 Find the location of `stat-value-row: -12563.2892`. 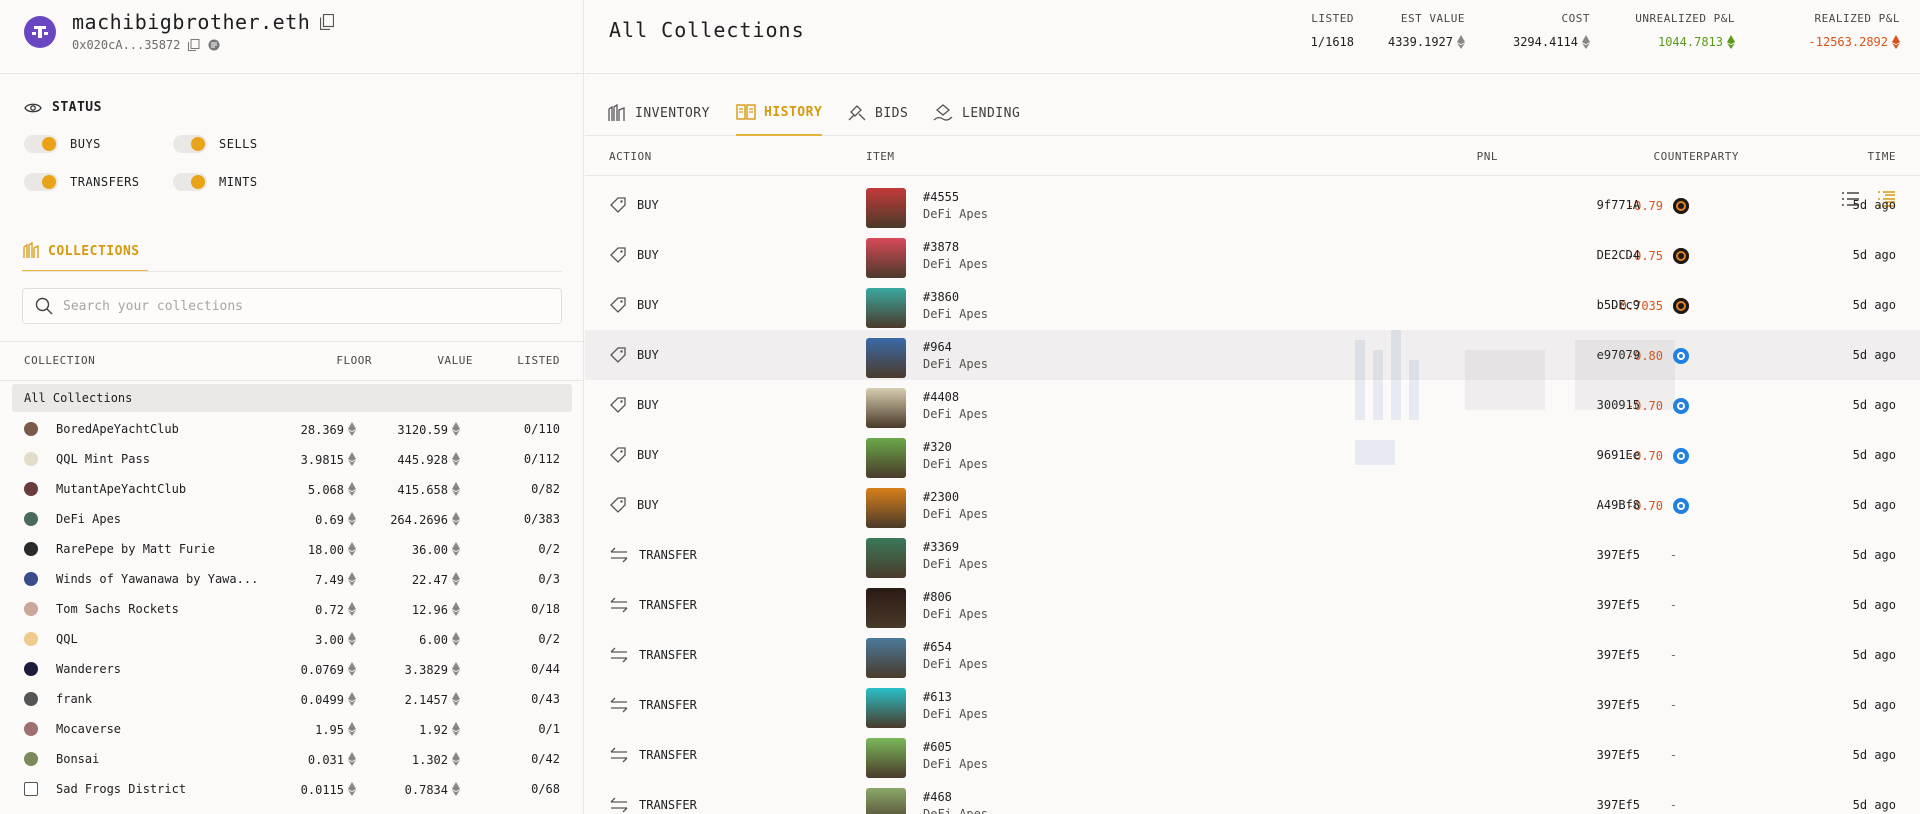

stat-value-row: -12563.2892 is located at coordinates (1854, 42).